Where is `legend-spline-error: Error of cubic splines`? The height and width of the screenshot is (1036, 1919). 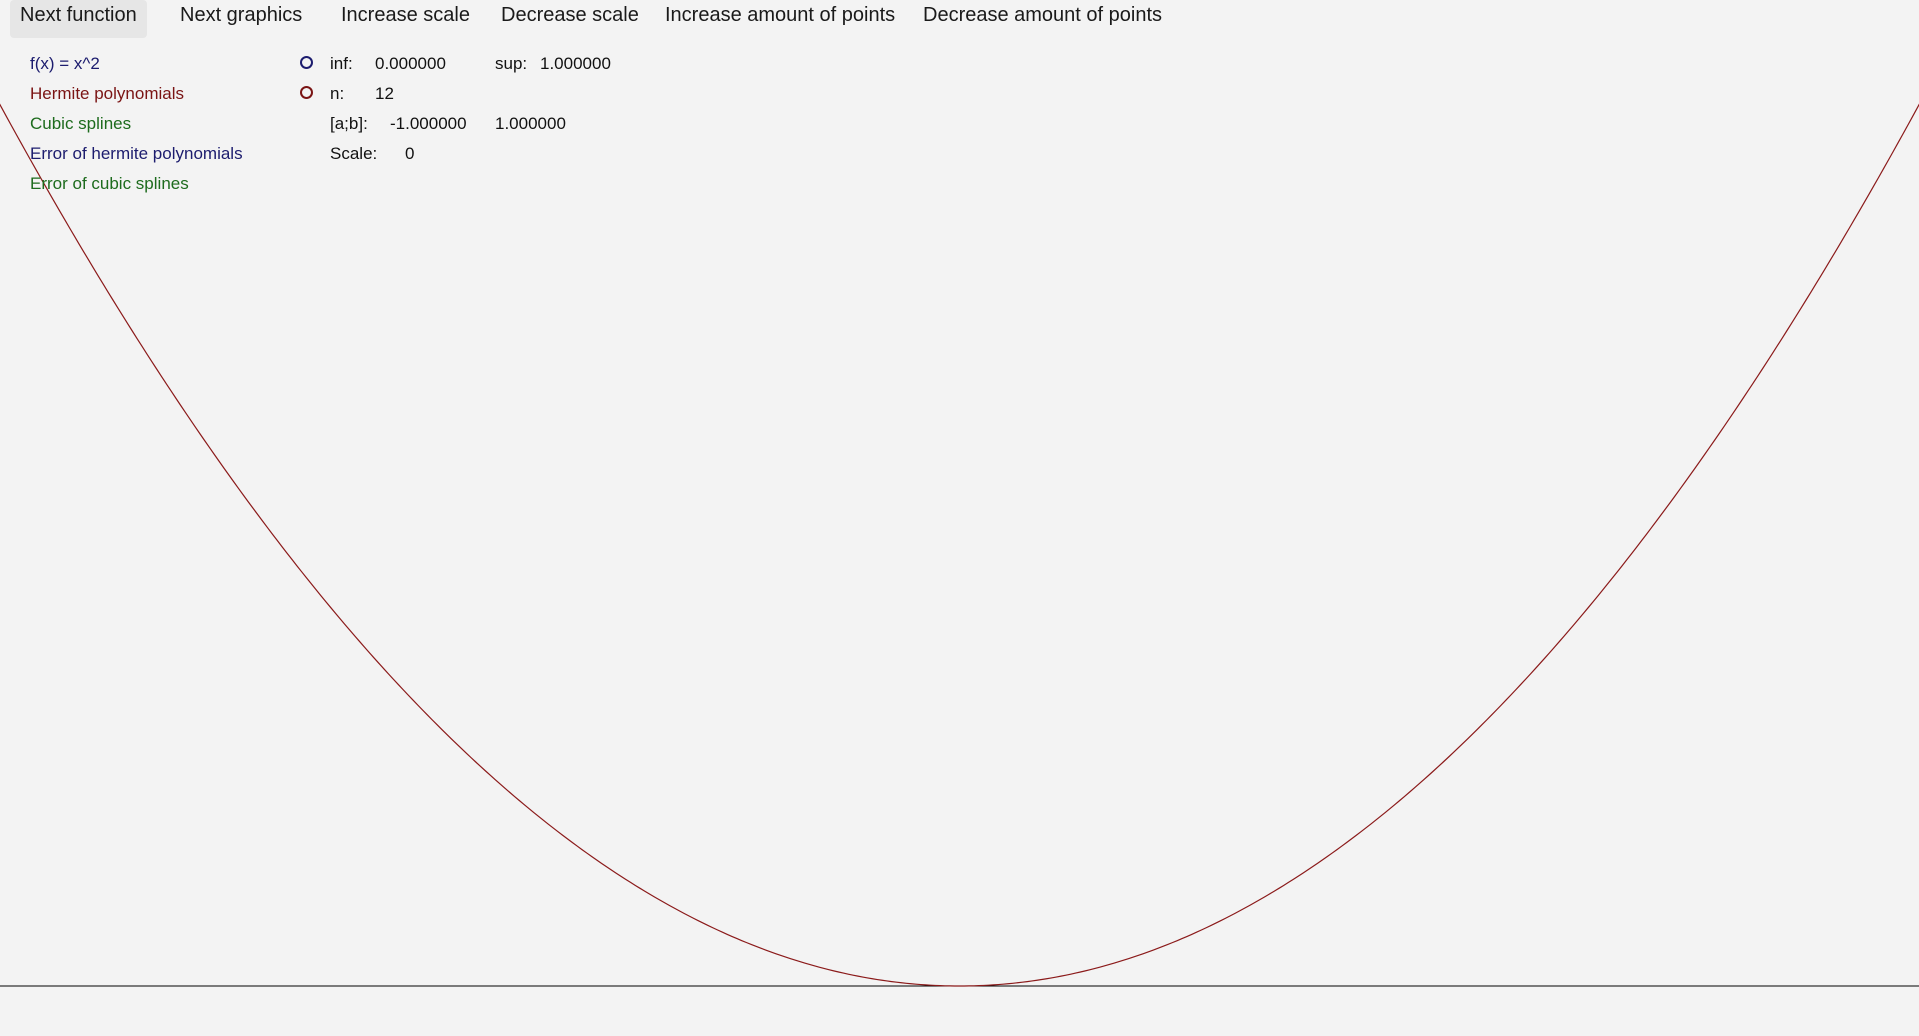
legend-spline-error: Error of cubic splines is located at coordinates (109, 183).